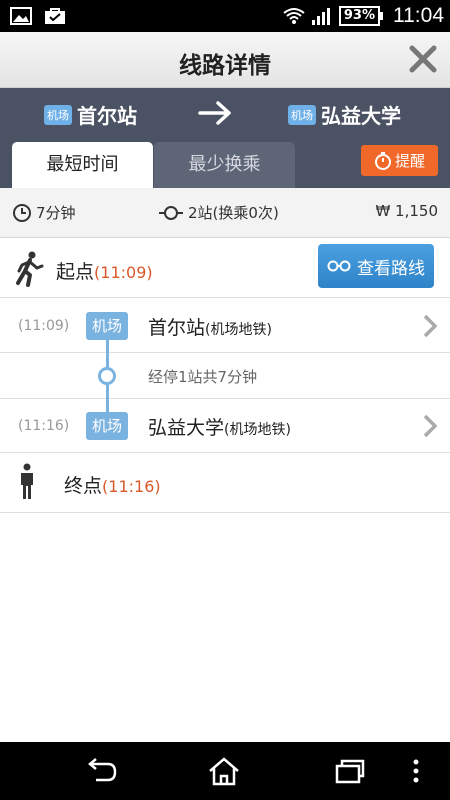  I want to click on remind-label: 提醒, so click(409, 161).